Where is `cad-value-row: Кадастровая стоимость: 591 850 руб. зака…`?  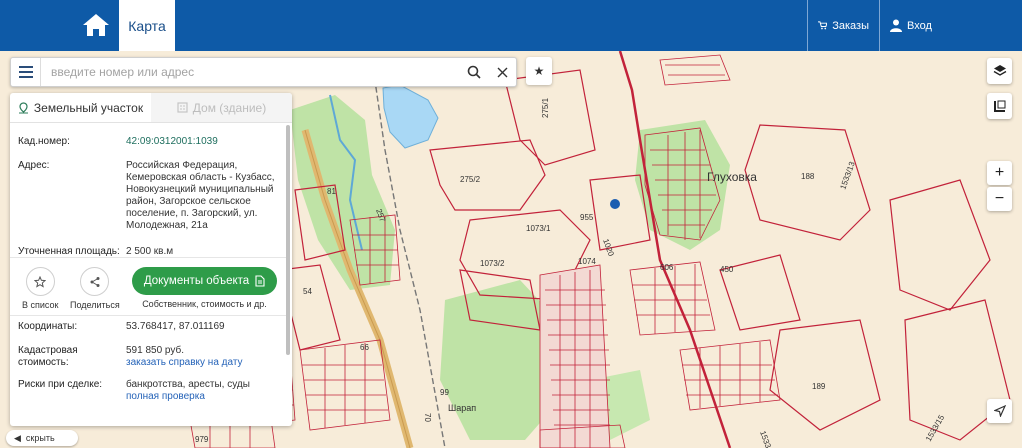
cad-value-row: Кадастровая стоимость: 591 850 руб. зака… is located at coordinates (148, 357).